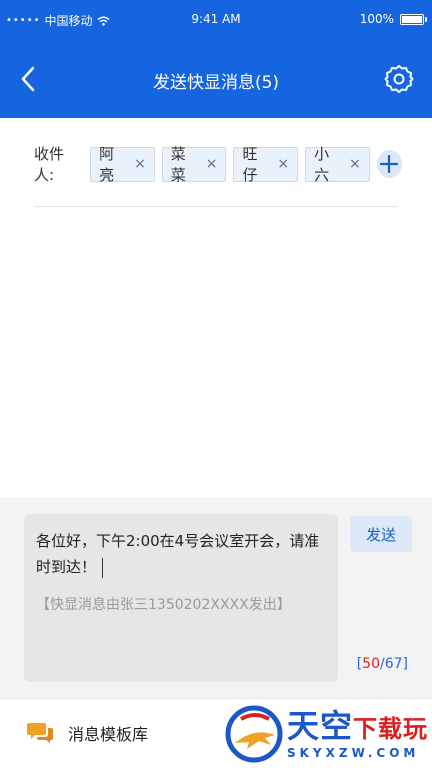  Describe the element at coordinates (194, 164) in the screenshot. I see `recipient-chip: 菜菜 ×` at that location.